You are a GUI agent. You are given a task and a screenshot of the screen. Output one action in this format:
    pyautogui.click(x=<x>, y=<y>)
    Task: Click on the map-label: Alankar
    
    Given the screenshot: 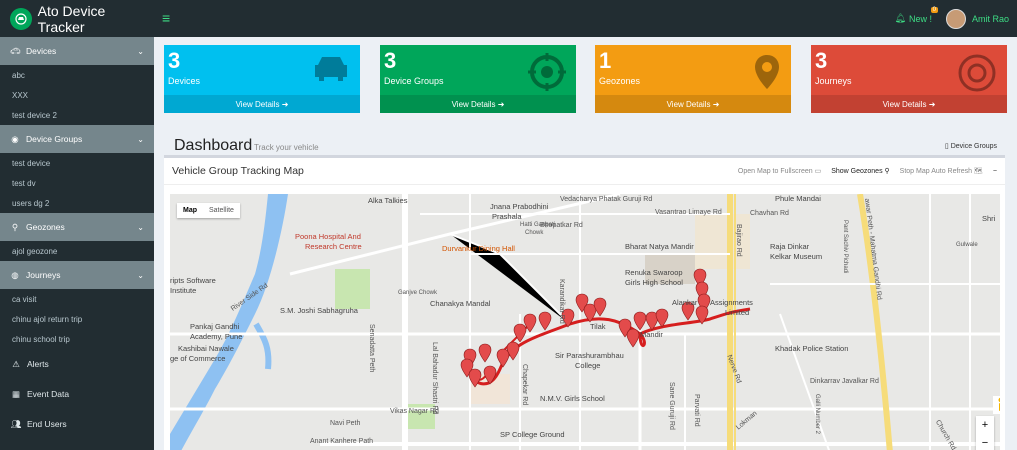 What is the action you would take?
    pyautogui.click(x=685, y=302)
    